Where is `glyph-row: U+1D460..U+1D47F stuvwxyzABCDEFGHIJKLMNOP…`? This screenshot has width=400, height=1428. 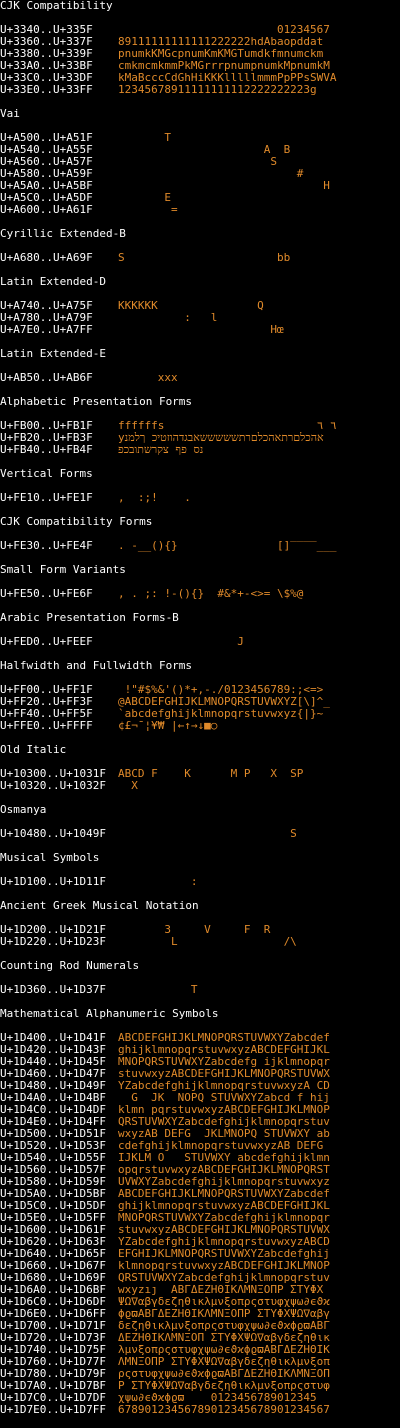
glyph-row: U+1D460..U+1D47F stuvwxyzABCDEFGHIJKLMNOP… is located at coordinates (200, 1074).